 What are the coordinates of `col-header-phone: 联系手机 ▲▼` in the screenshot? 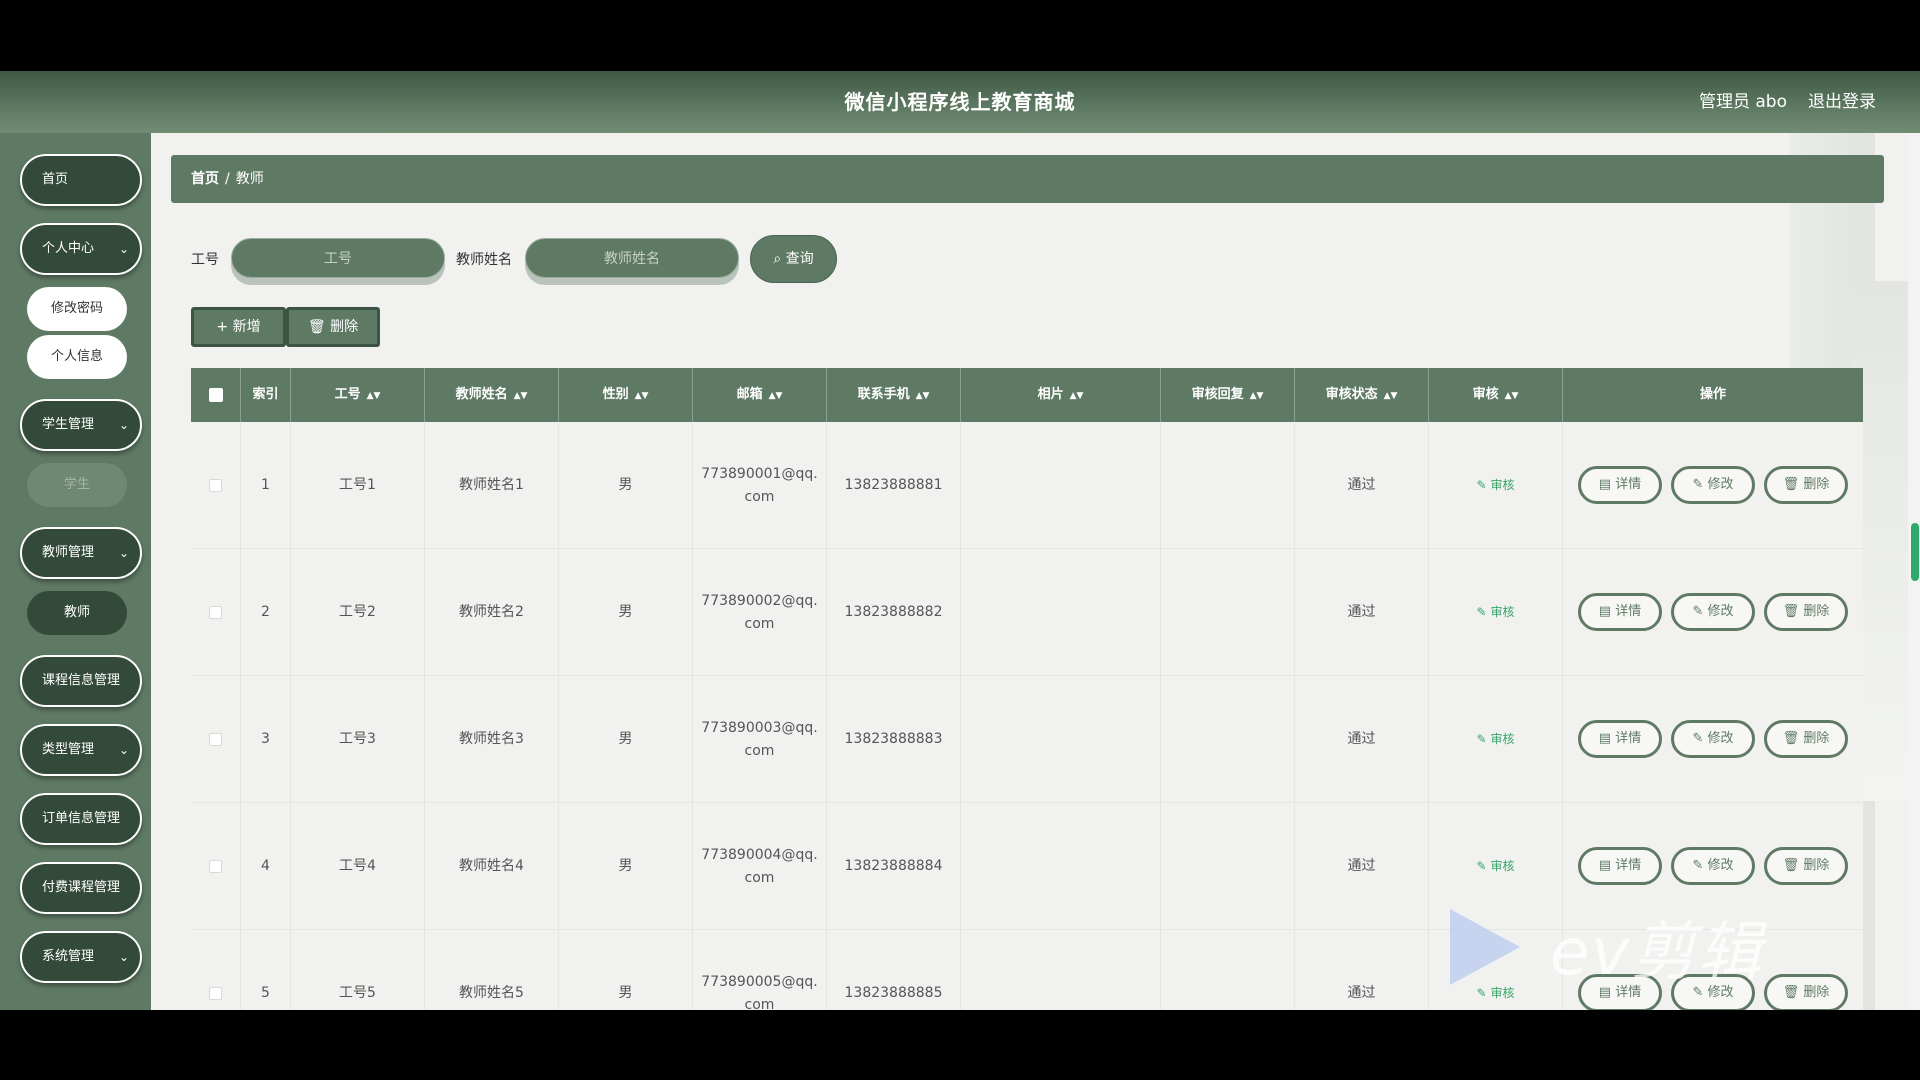 It's located at (894, 395).